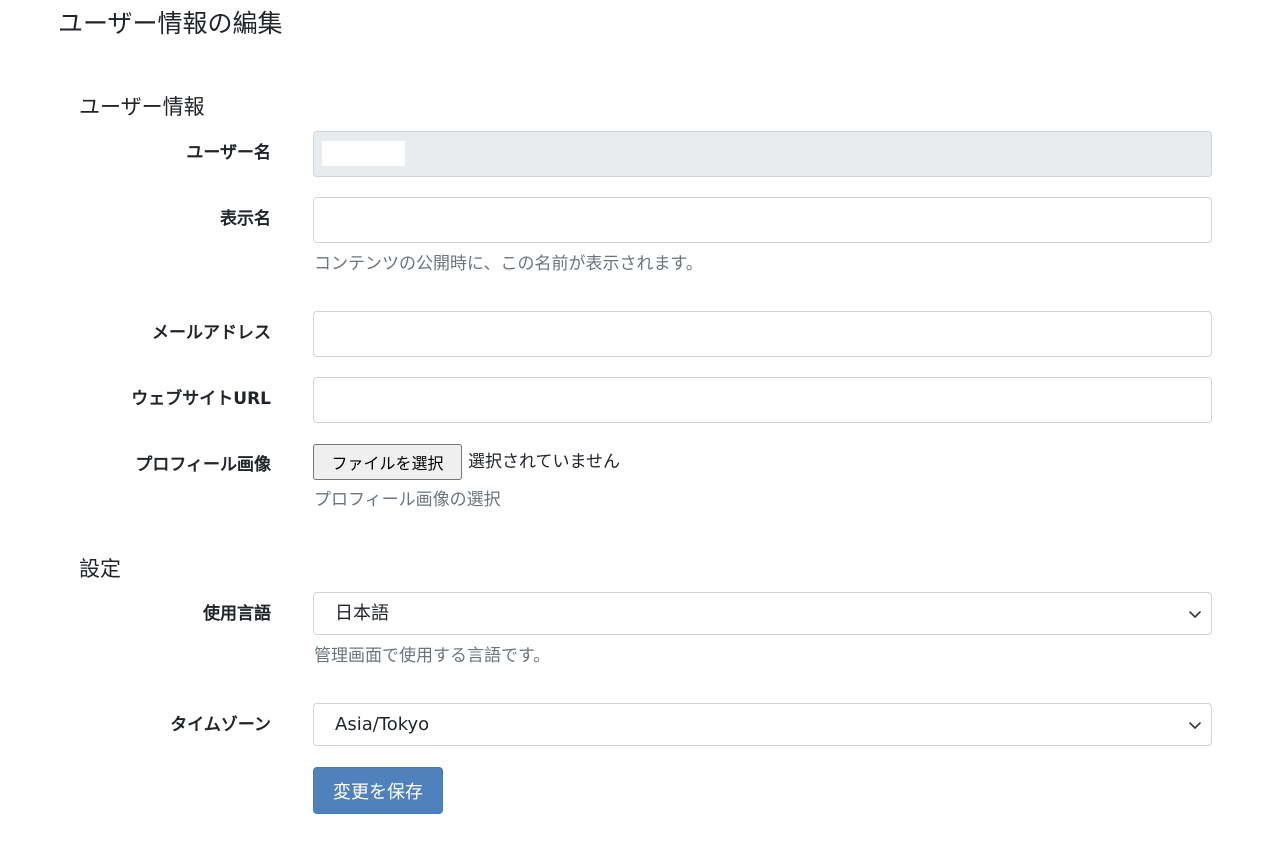 The height and width of the screenshot is (858, 1280). I want to click on page-title: ユーザー情報の編集, so click(170, 23).